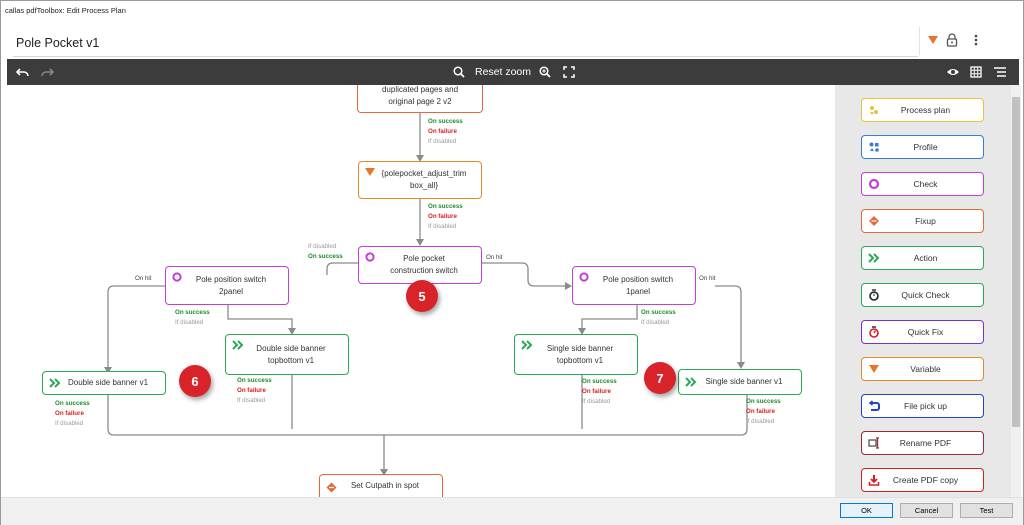 Image resolution: width=1024 pixels, height=525 pixels. What do you see at coordinates (925, 332) in the screenshot?
I see `palette-label: Quick Fix` at bounding box center [925, 332].